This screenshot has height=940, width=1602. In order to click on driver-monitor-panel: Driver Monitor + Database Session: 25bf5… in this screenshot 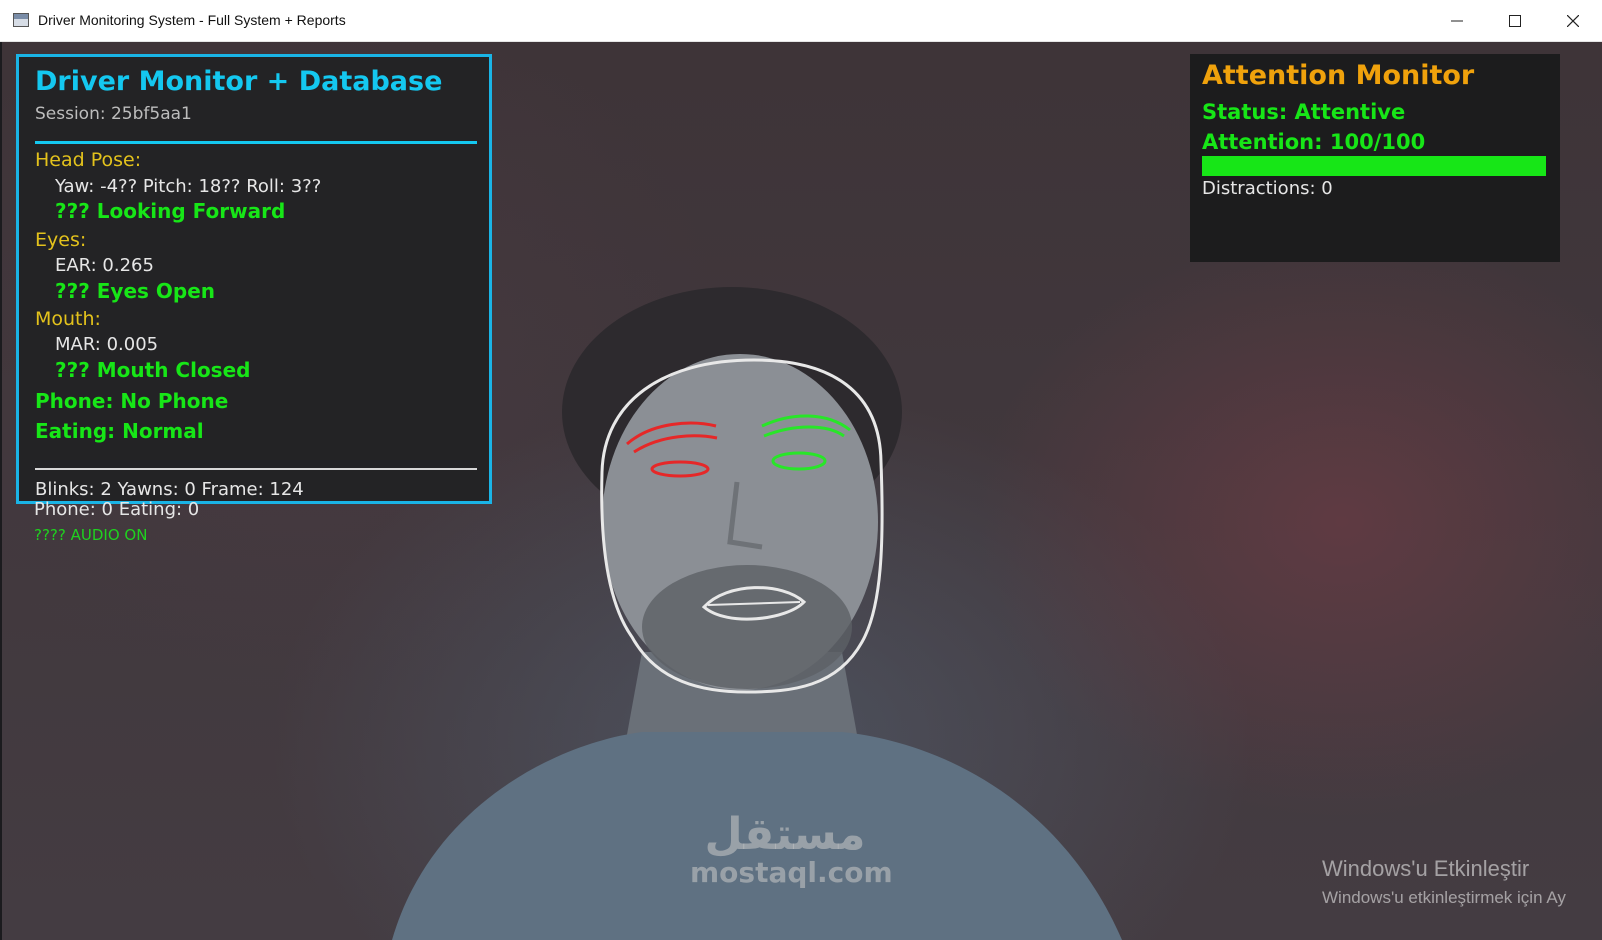, I will do `click(254, 279)`.